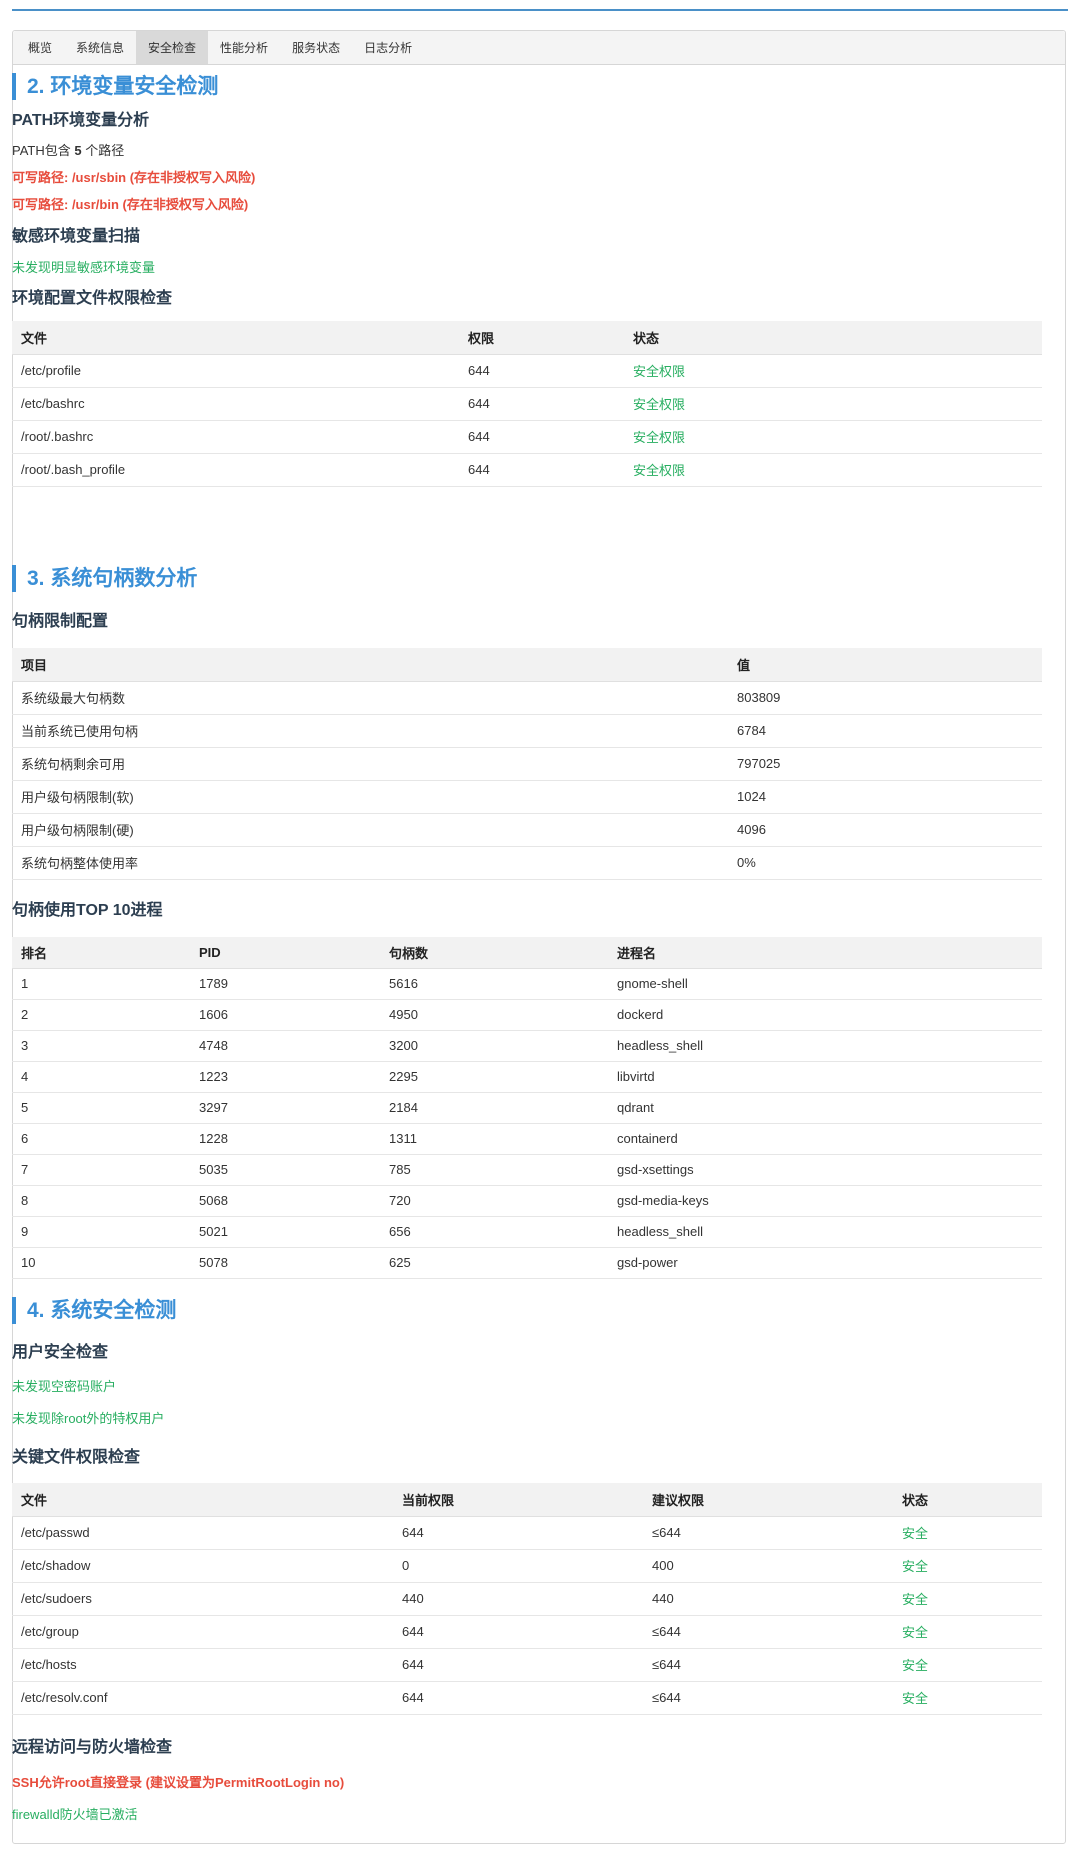 Image resolution: width=1080 pixels, height=1857 pixels. I want to click on top10-title: 句柄使用TOP 10进程, so click(87, 910).